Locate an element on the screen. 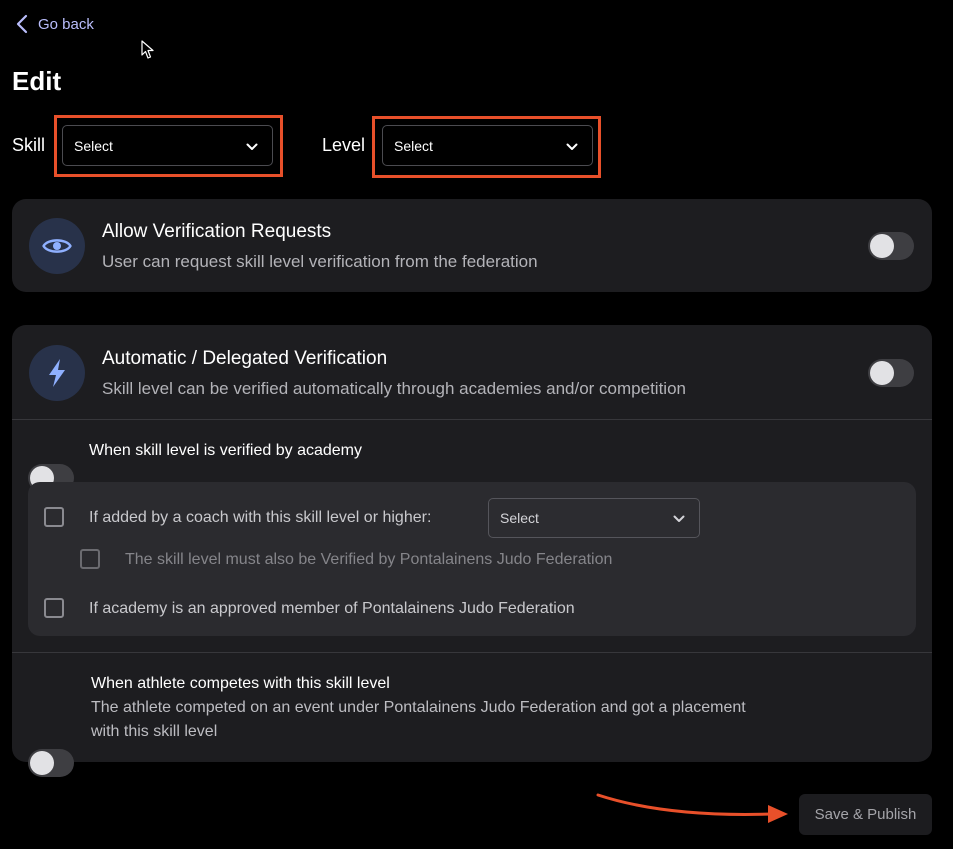 The width and height of the screenshot is (953, 849). verification-requests-toggle is located at coordinates (891, 246).